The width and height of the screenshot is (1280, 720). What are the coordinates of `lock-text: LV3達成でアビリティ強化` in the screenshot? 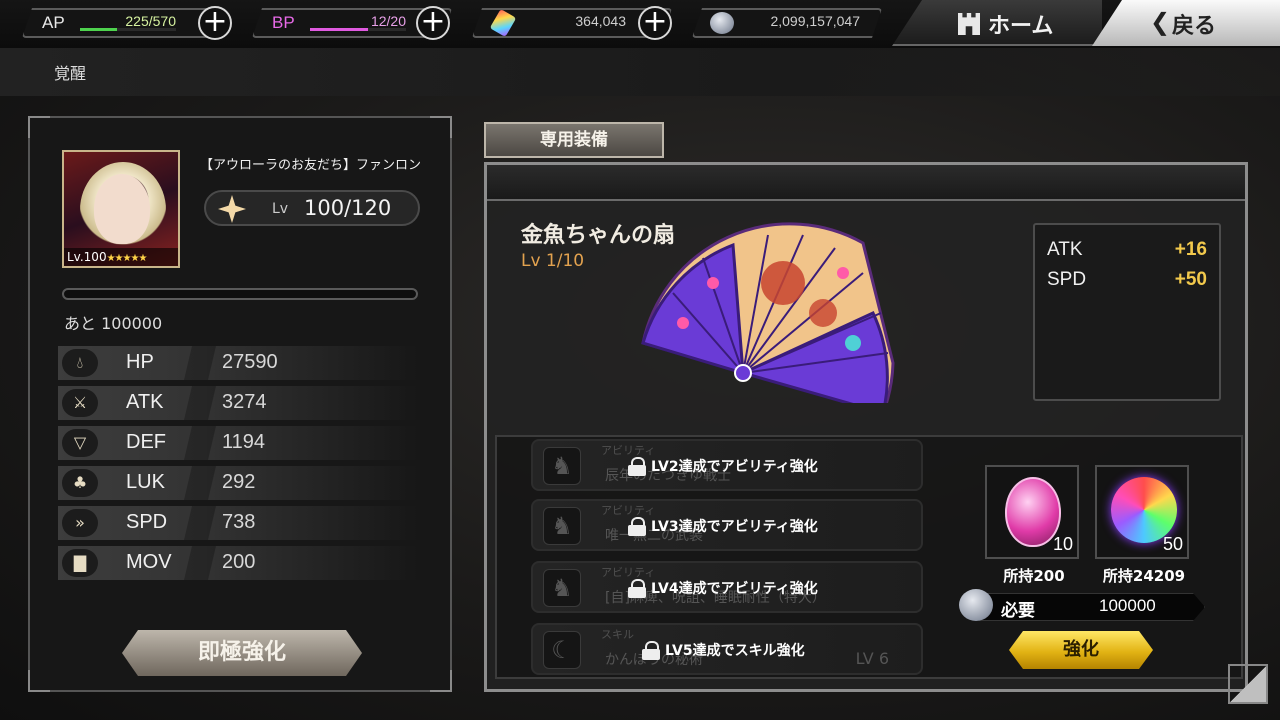 It's located at (734, 527).